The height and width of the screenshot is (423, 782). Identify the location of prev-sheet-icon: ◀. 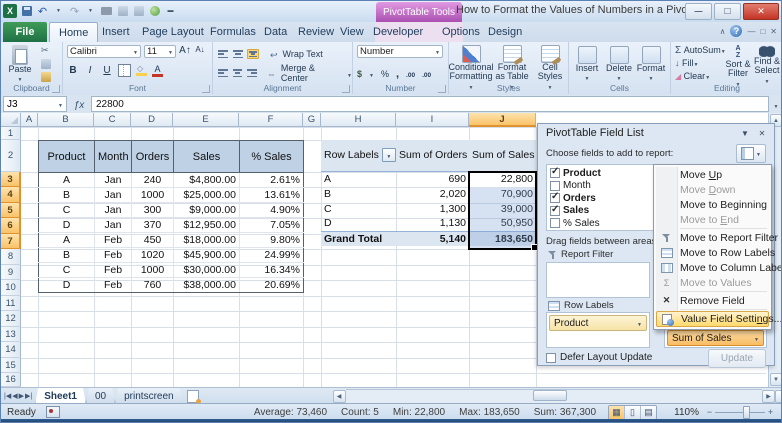
(14, 396).